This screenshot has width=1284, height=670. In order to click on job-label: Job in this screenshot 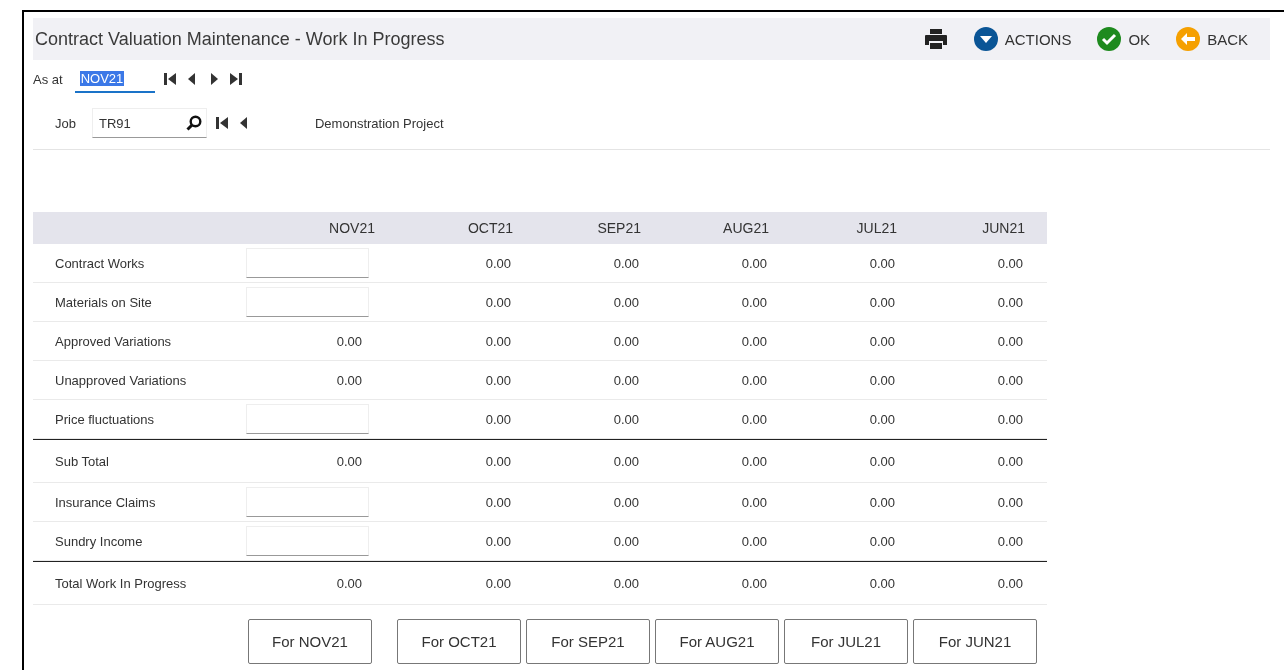, I will do `click(65, 123)`.